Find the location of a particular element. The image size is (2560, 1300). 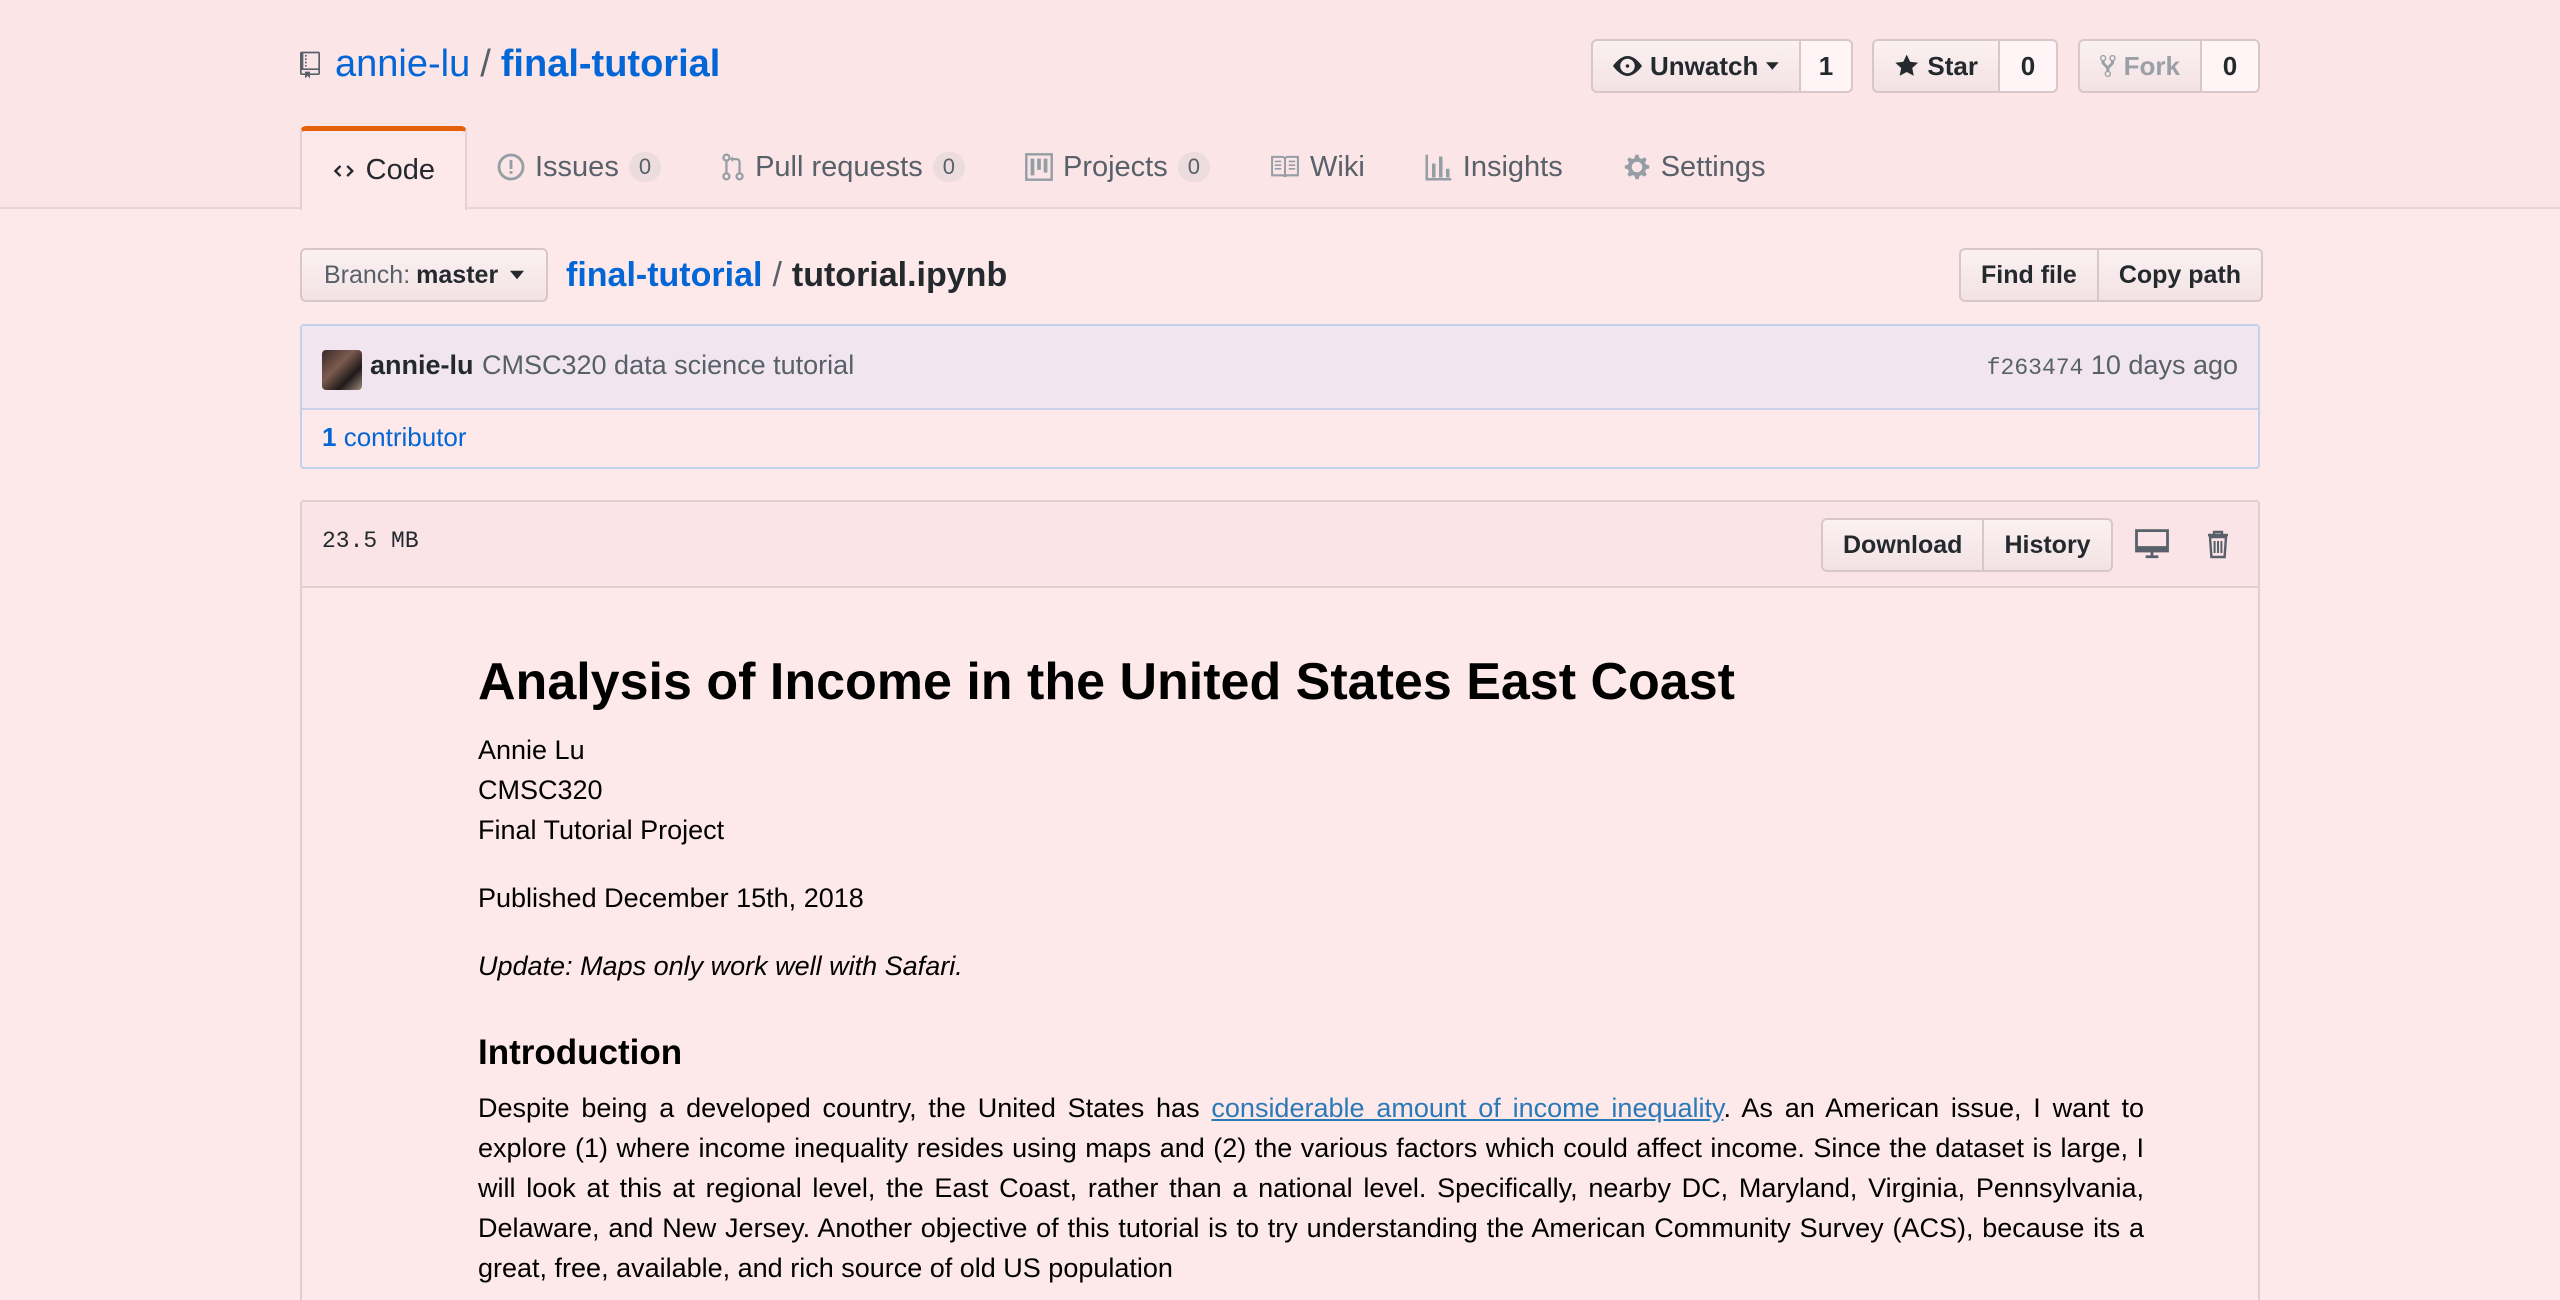

unwatch-label: Unwatch is located at coordinates (1704, 65).